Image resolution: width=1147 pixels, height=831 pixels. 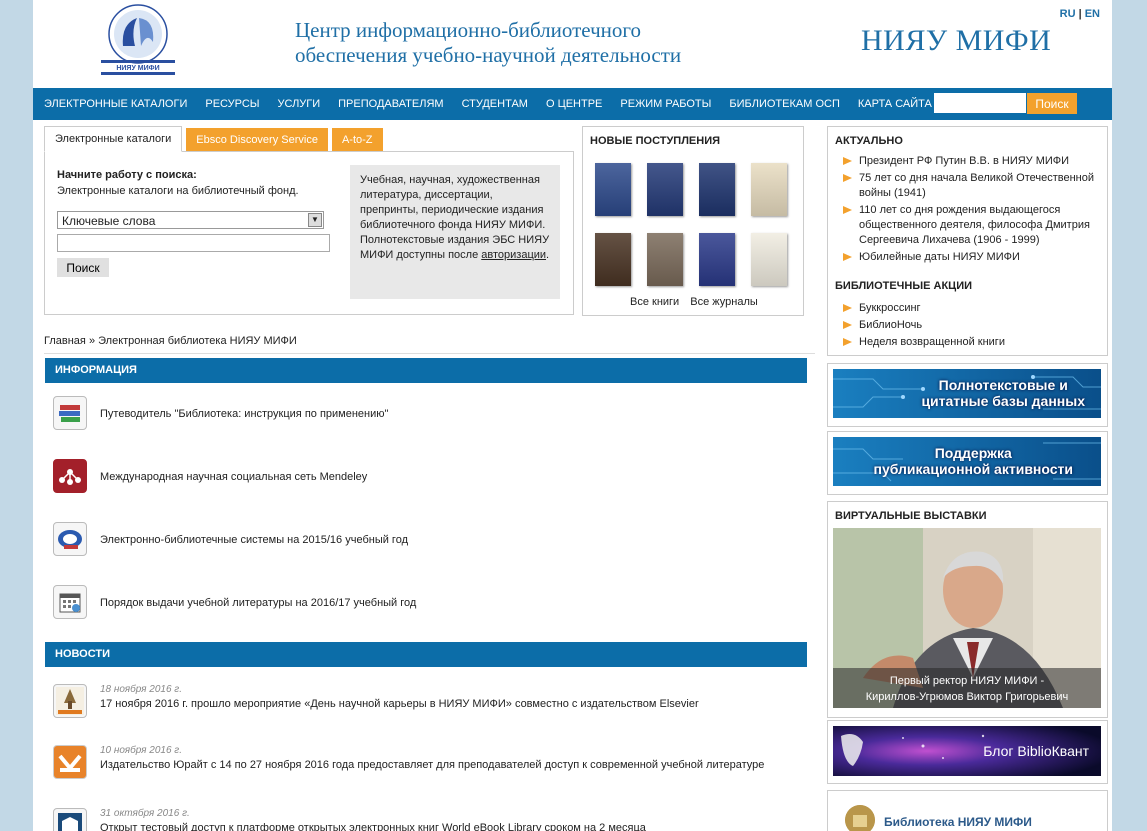 What do you see at coordinates (654, 302) in the screenshot?
I see `all-books-link: Все книги` at bounding box center [654, 302].